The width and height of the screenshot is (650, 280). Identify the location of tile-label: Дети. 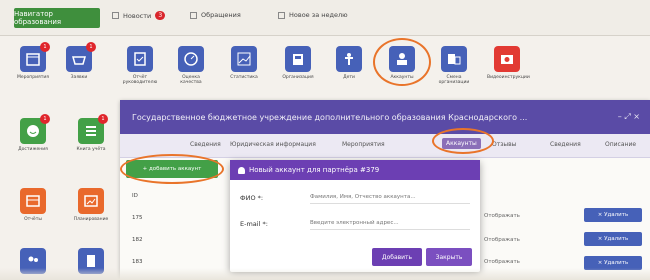
(349, 77).